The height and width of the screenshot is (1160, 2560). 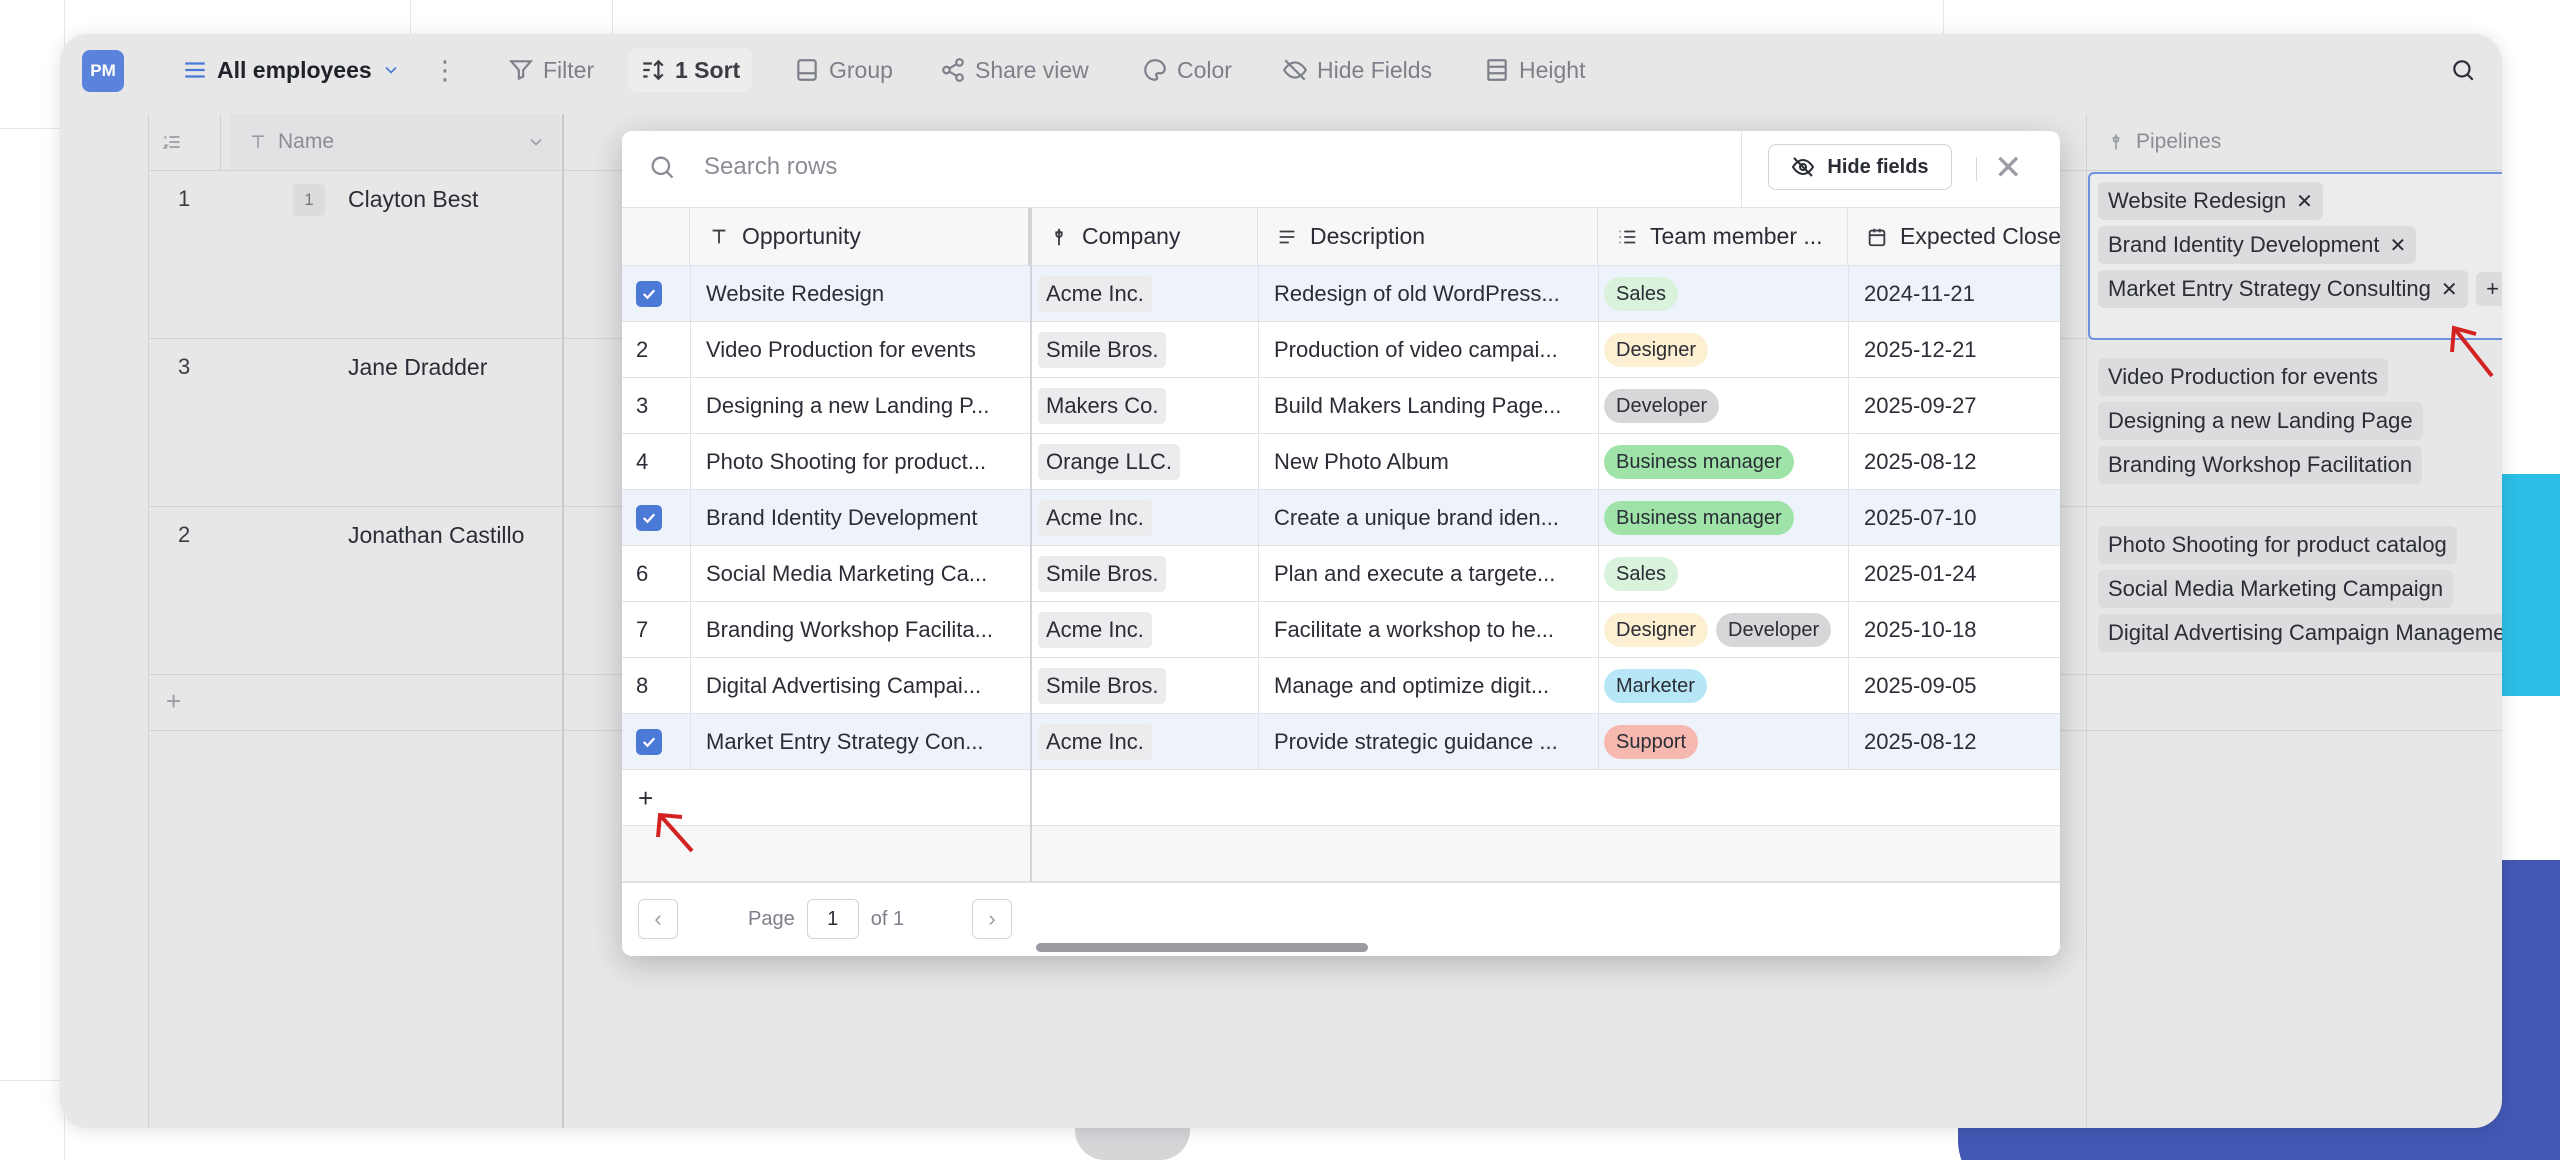 What do you see at coordinates (2257, 245) in the screenshot?
I see `pipeline-chip: Brand Identity Development ✕` at bounding box center [2257, 245].